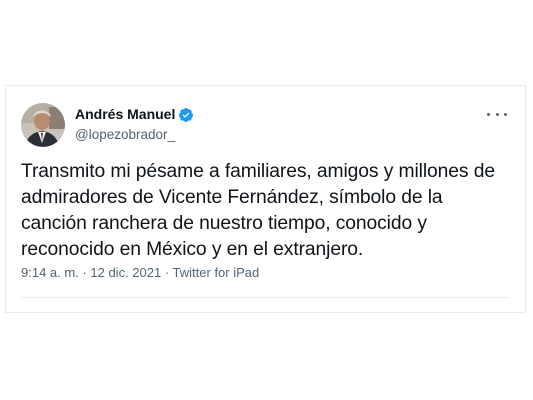 This screenshot has height=400, width=533. I want to click on tweet-header: Andrés Manuel @lopezobrador_, so click(266, 125).